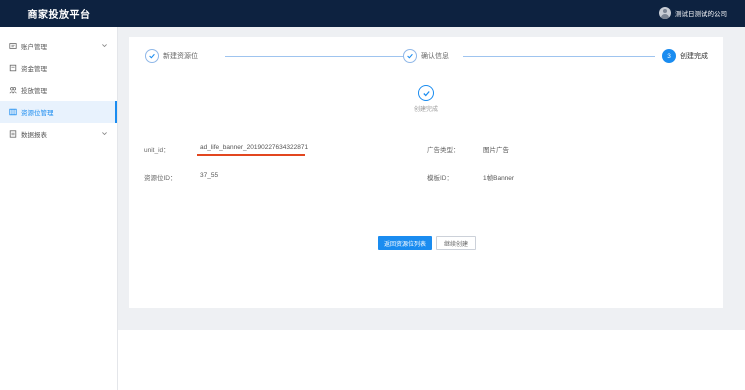 The image size is (745, 390). What do you see at coordinates (13, 46) in the screenshot?
I see `user-card-icon` at bounding box center [13, 46].